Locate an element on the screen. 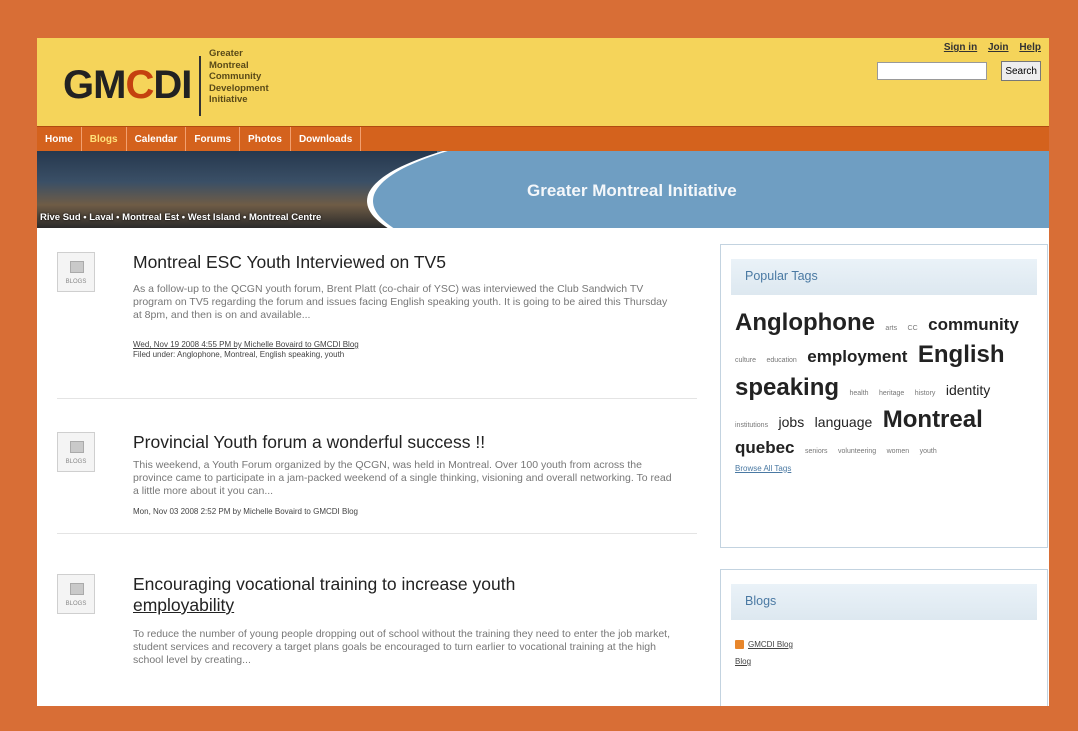 This screenshot has height=731, width=1078. site-logo: GMCDI is located at coordinates (127, 85).